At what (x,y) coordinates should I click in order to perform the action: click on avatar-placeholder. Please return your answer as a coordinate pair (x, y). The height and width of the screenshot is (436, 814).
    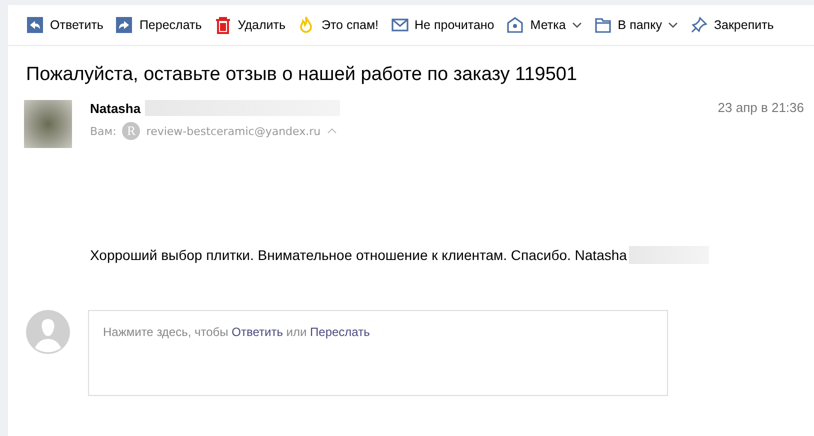
    Looking at the image, I should click on (48, 124).